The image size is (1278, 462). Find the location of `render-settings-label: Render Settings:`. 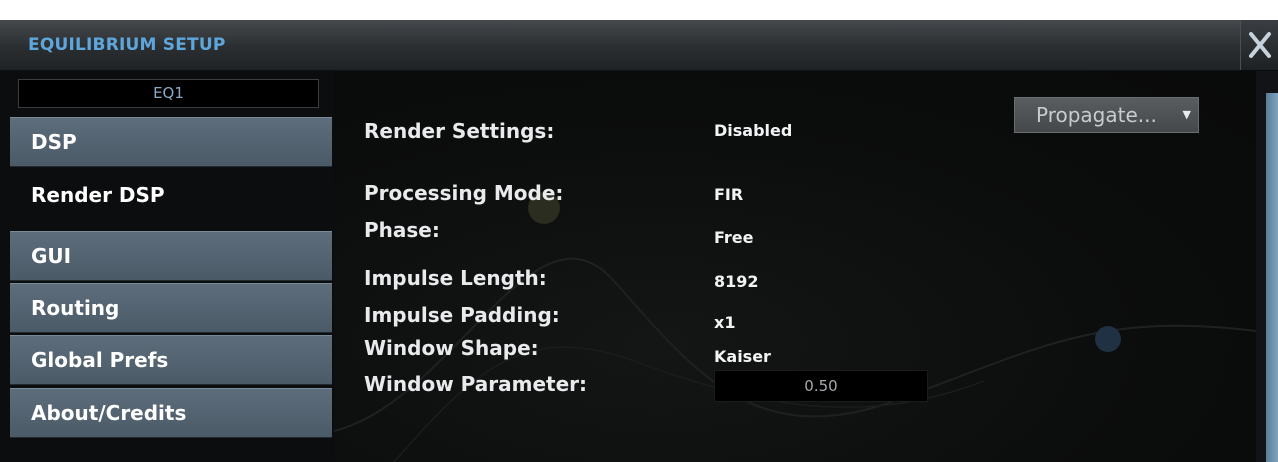

render-settings-label: Render Settings: is located at coordinates (459, 131).